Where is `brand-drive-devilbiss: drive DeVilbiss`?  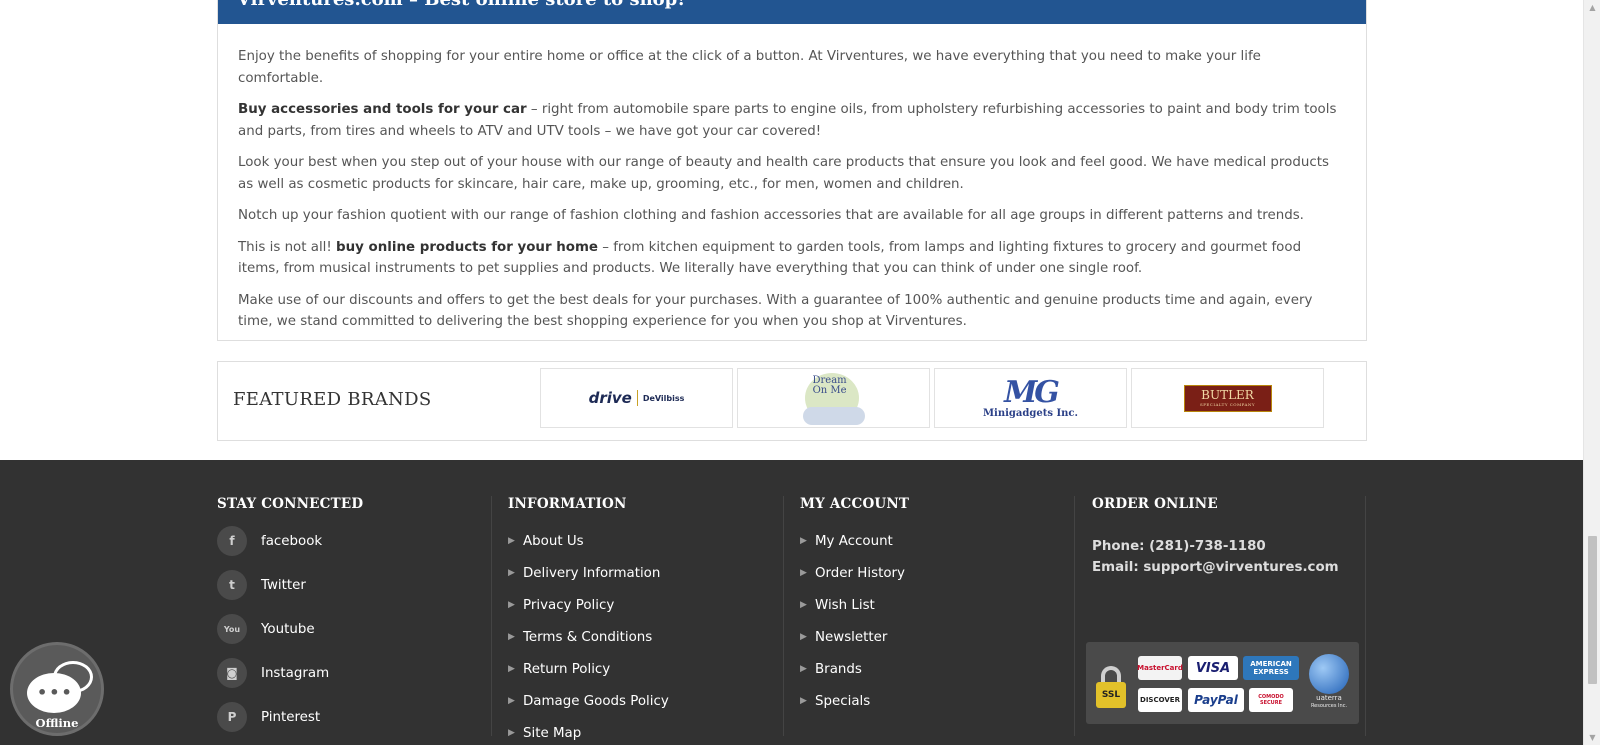
brand-drive-devilbiss: drive DeVilbiss is located at coordinates (636, 398).